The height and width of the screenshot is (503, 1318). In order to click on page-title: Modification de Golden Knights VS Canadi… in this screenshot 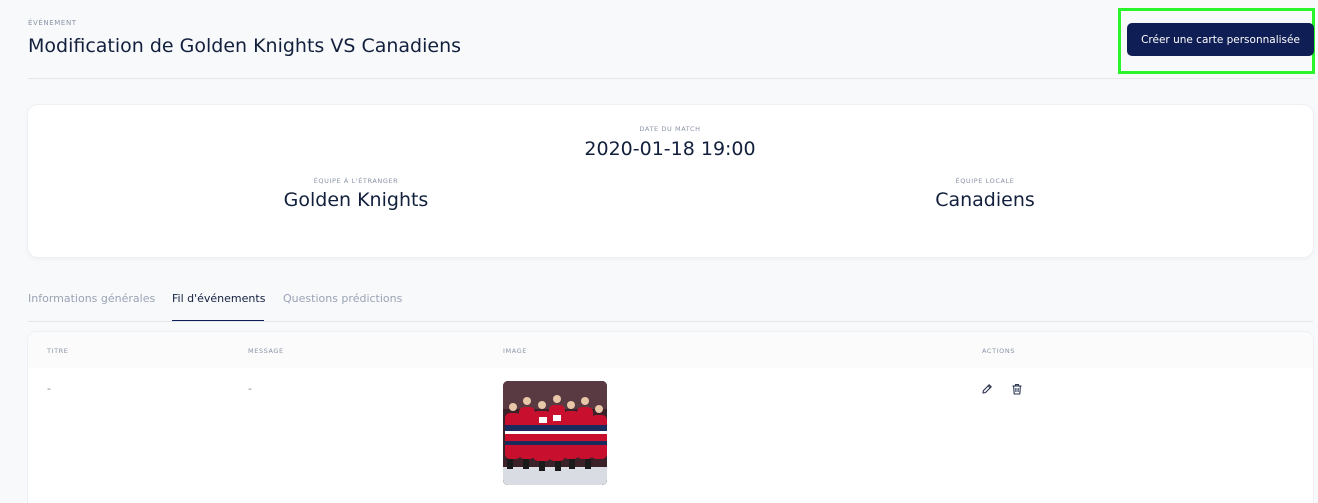, I will do `click(245, 46)`.